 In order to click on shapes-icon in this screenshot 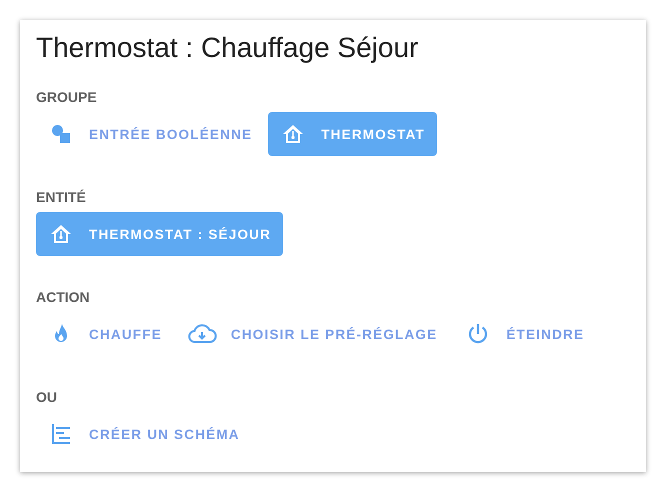, I will do `click(61, 134)`.